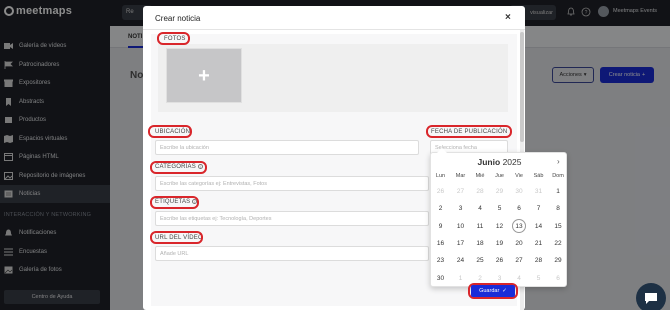 The image size is (670, 310). Describe the element at coordinates (440, 176) in the screenshot. I see `calendar-weekday: Lun` at that location.